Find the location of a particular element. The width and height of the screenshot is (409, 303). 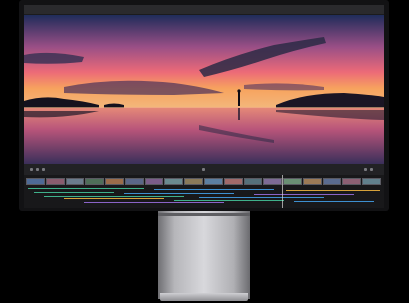

zoom-icon is located at coordinates (365, 169).